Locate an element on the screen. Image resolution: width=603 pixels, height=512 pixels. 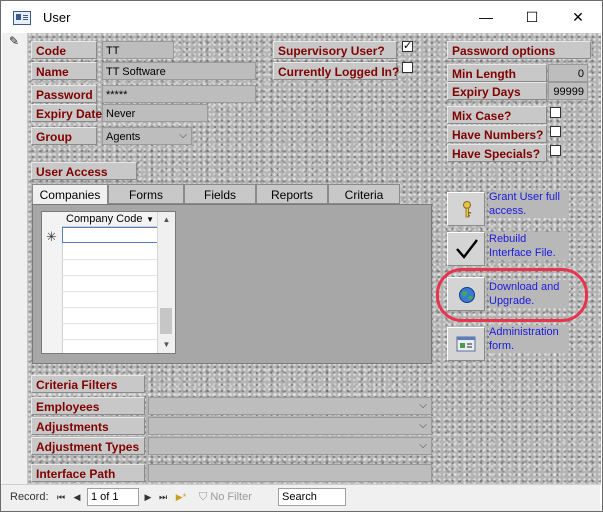
rebuild-interface-button is located at coordinates (466, 249).